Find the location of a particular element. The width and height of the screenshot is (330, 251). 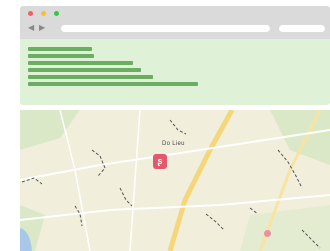

browser-toolbar: ◀ ▶ is located at coordinates (175, 22).